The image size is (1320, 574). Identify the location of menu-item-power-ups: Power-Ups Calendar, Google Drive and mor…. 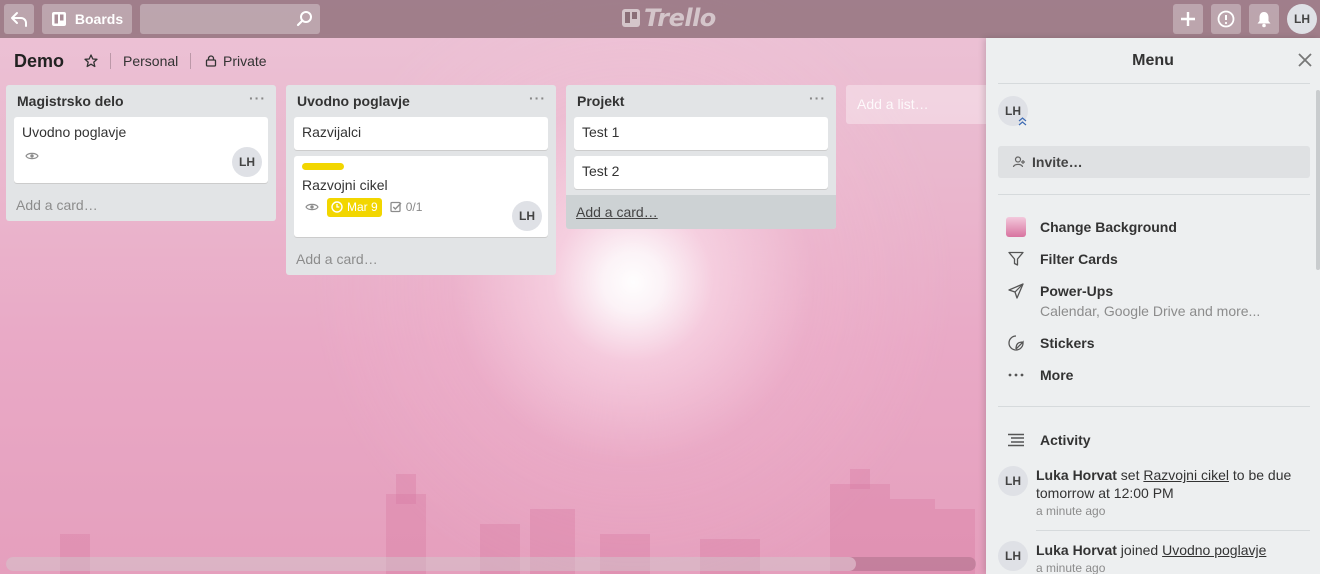
(1133, 300).